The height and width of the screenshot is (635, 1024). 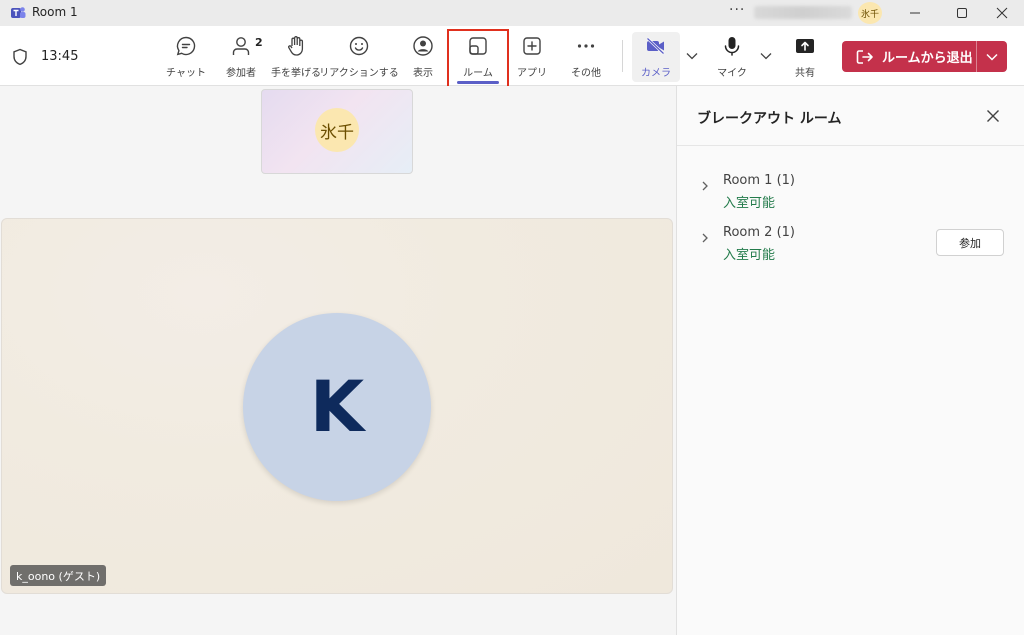 I want to click on raise-hand-button: 手を挙げる, so click(x=296, y=59).